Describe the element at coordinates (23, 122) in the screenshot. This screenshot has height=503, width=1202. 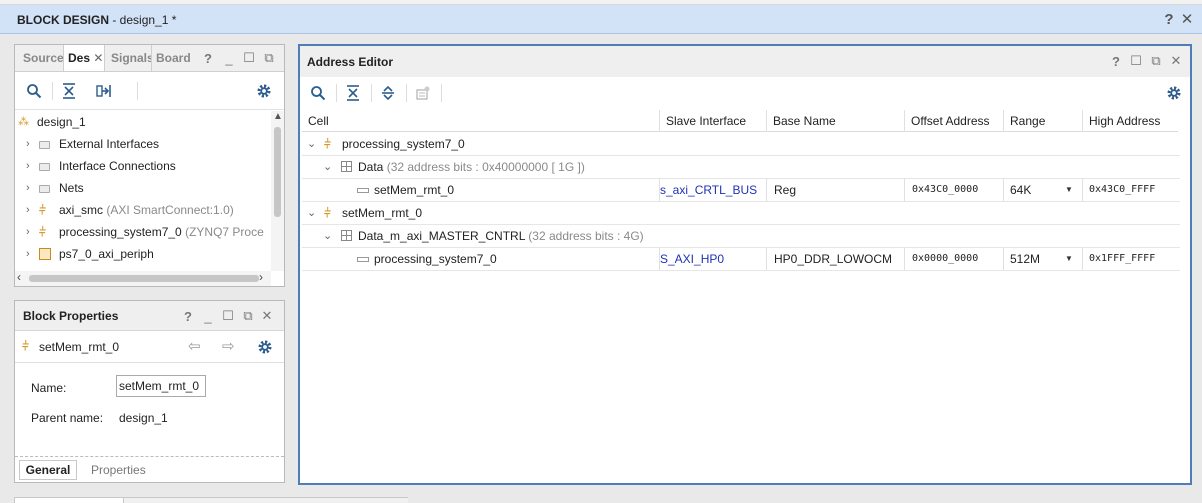
I see `hierarchy-icon: ⁂` at that location.